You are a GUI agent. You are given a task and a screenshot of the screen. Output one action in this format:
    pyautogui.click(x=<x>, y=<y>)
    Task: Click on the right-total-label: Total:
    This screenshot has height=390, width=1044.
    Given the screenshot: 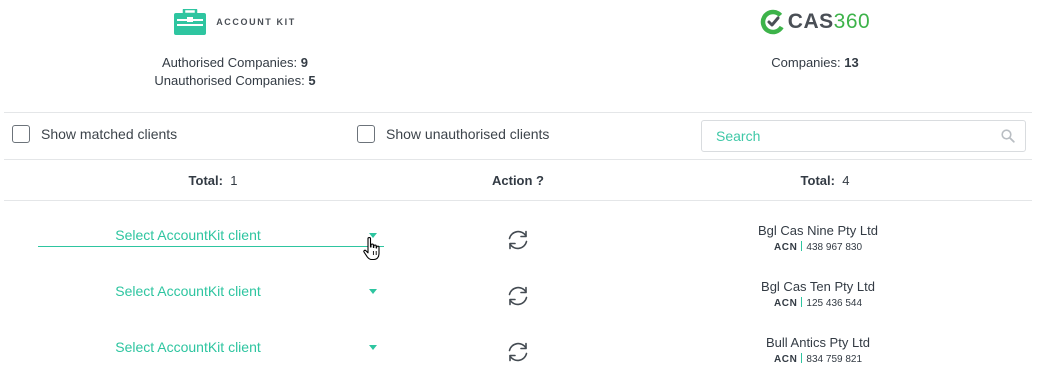 What is the action you would take?
    pyautogui.click(x=817, y=180)
    